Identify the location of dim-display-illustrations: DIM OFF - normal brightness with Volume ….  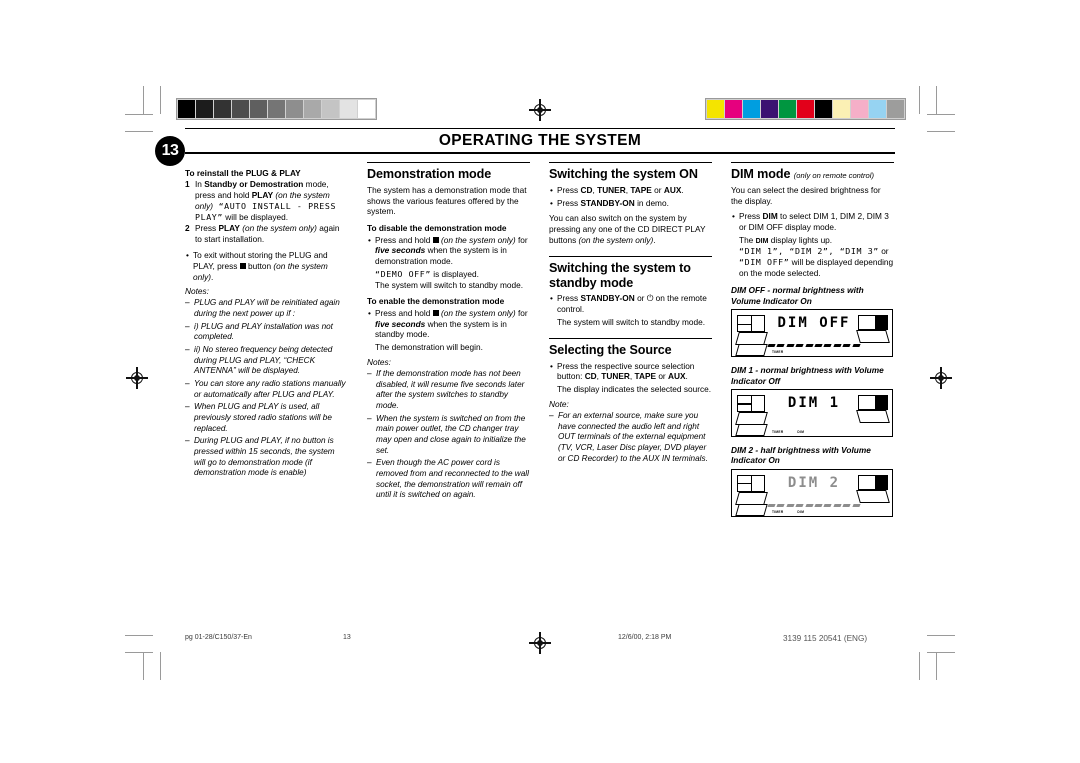
(812, 401).